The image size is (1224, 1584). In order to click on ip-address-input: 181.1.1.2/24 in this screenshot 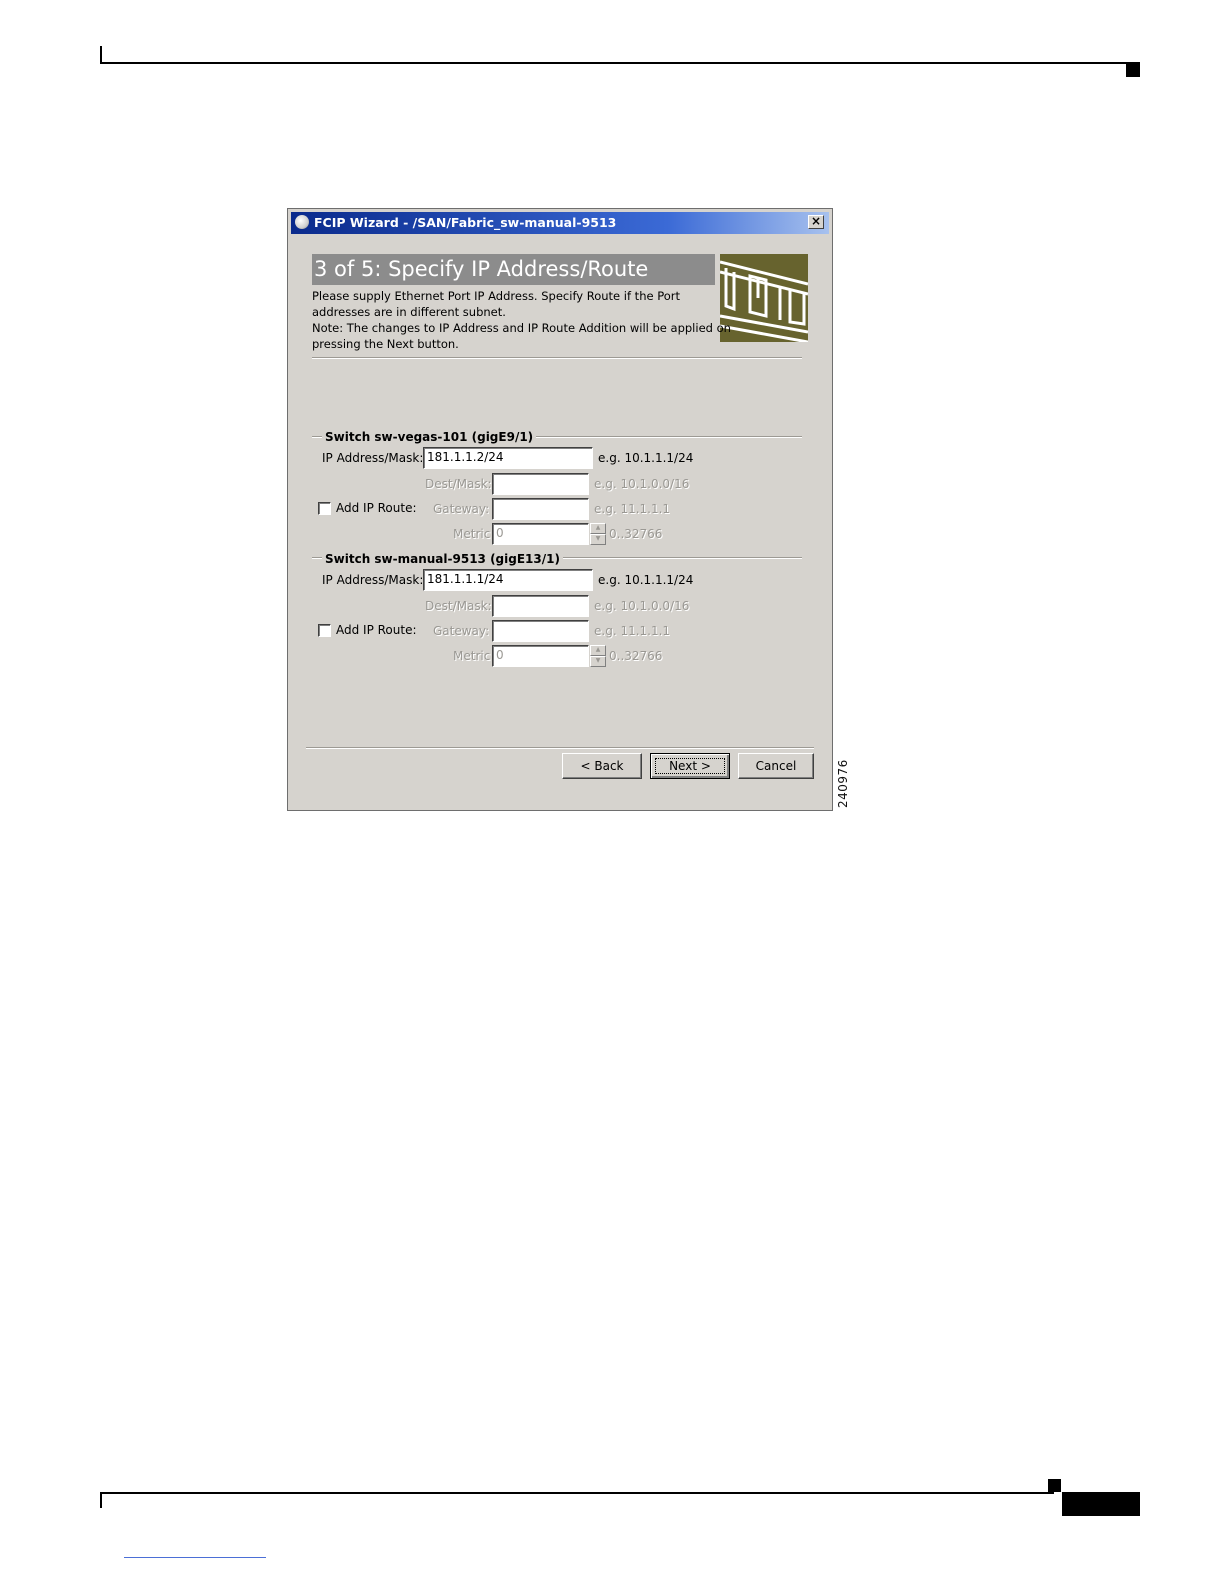, I will do `click(508, 458)`.